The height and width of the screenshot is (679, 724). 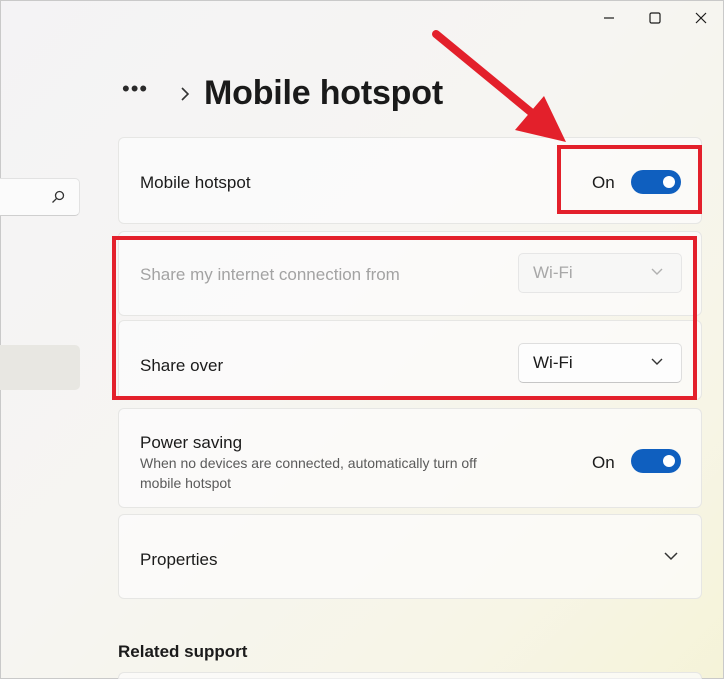 What do you see at coordinates (410, 556) in the screenshot?
I see `properties-card: Properties` at bounding box center [410, 556].